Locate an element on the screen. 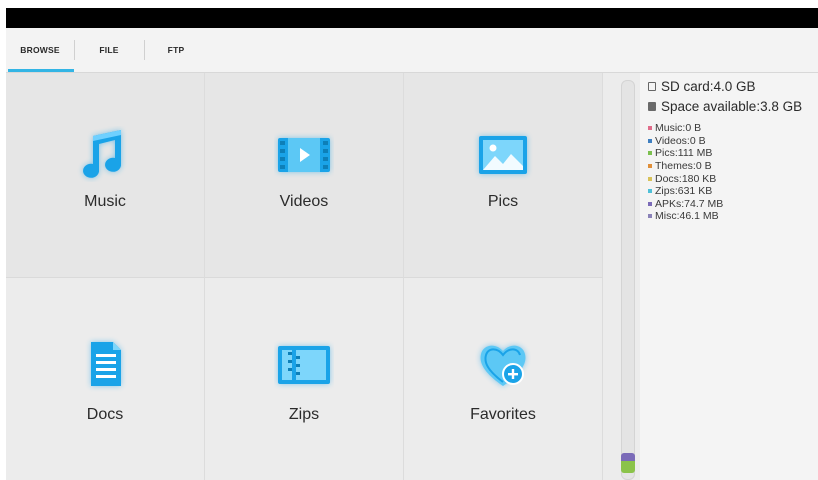  legend-item: Themes:0 B is located at coordinates (685, 166).